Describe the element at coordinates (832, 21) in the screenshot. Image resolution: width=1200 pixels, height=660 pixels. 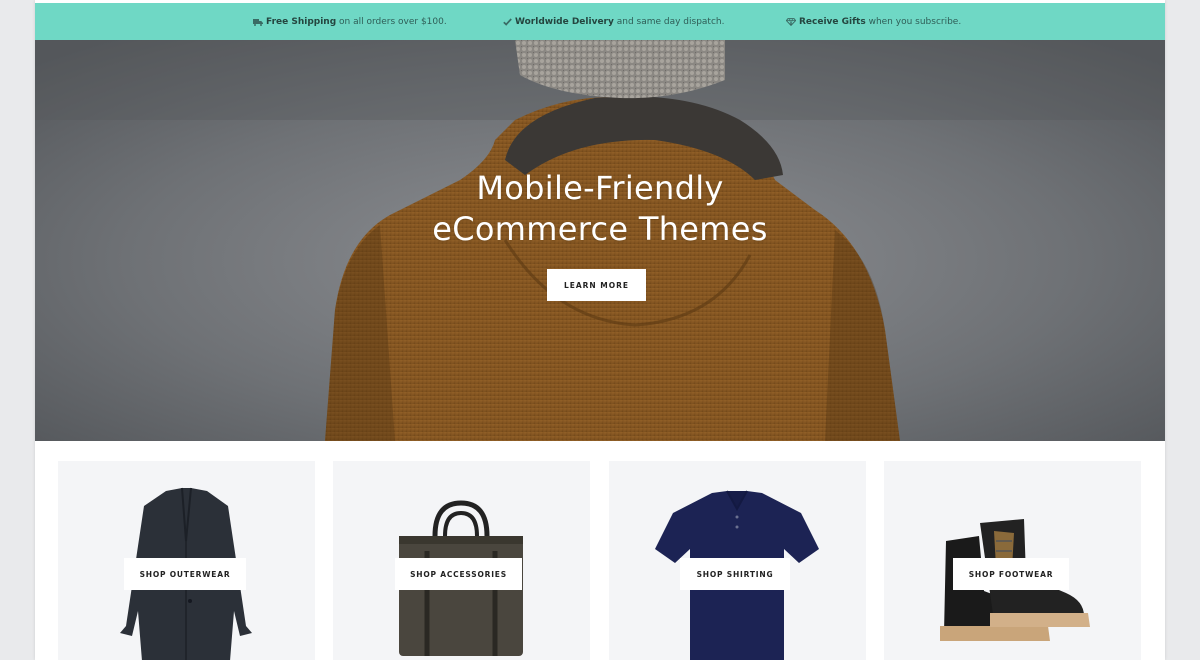
I see `promo-receive-gifts-bold: Receive Gifts` at that location.